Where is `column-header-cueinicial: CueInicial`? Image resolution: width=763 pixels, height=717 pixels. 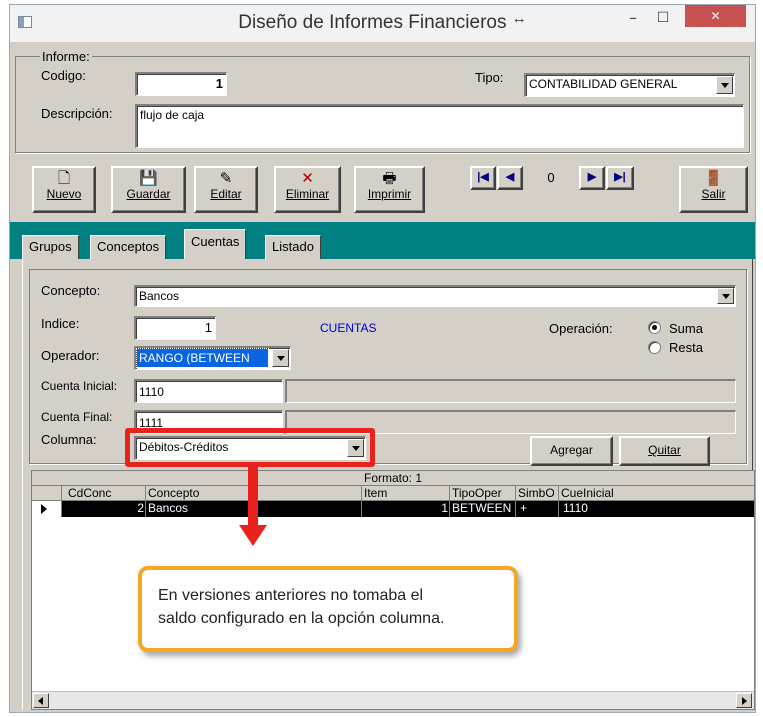 column-header-cueinicial: CueInicial is located at coordinates (656, 493).